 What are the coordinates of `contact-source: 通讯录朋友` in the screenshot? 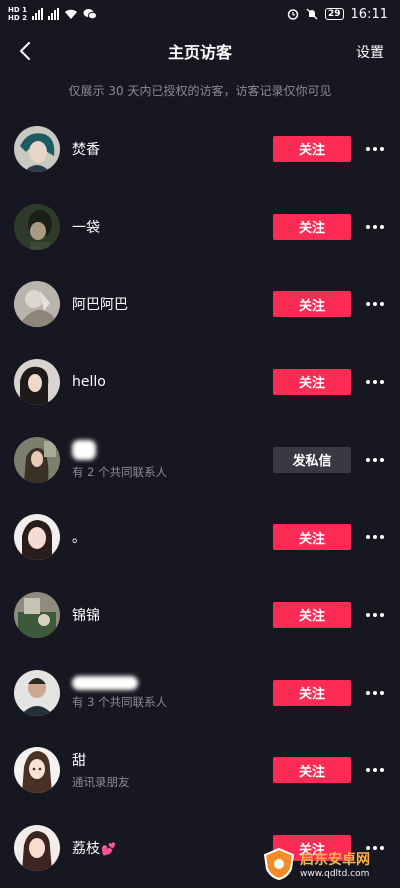 It's located at (101, 782).